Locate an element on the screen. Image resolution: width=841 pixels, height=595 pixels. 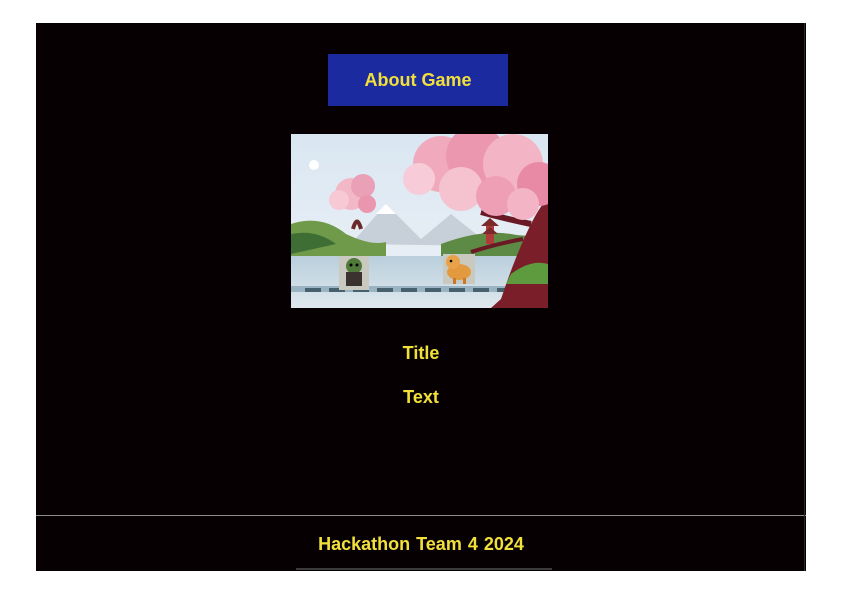
game-scene-image is located at coordinates (419, 221).